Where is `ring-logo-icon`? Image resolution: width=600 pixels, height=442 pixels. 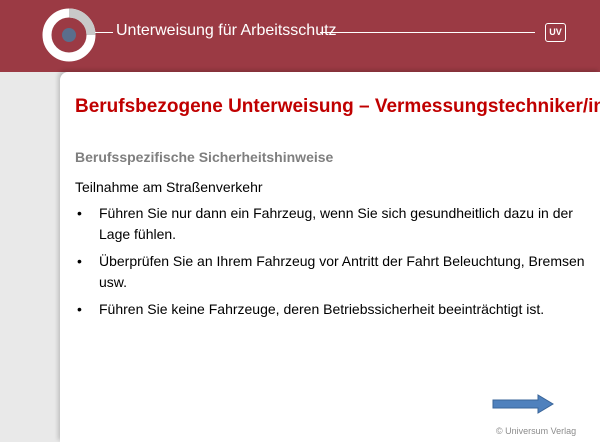 ring-logo-icon is located at coordinates (69, 35).